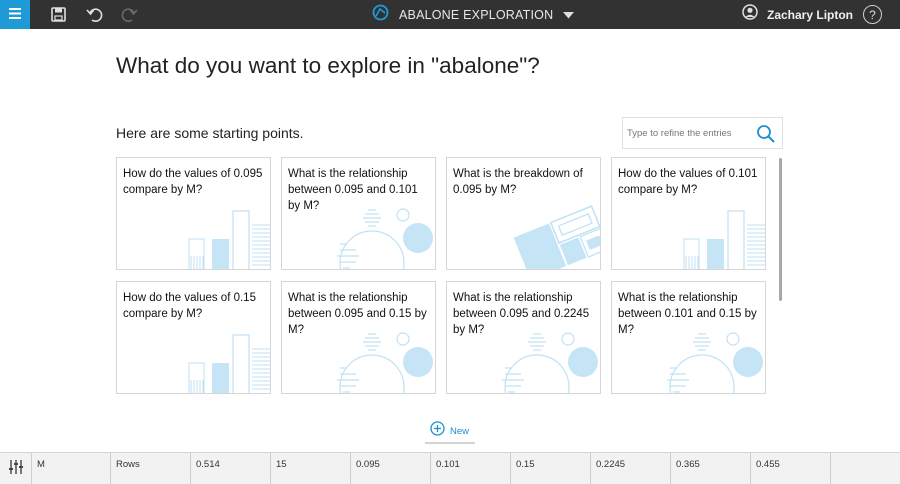  Describe the element at coordinates (193, 337) in the screenshot. I see `suggestion-card: How do the values of 0.15 compare by M?` at that location.